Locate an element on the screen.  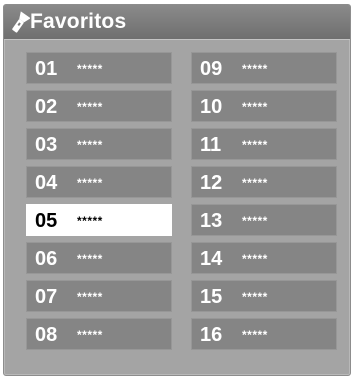
favorite-number: 12 is located at coordinates (211, 183).